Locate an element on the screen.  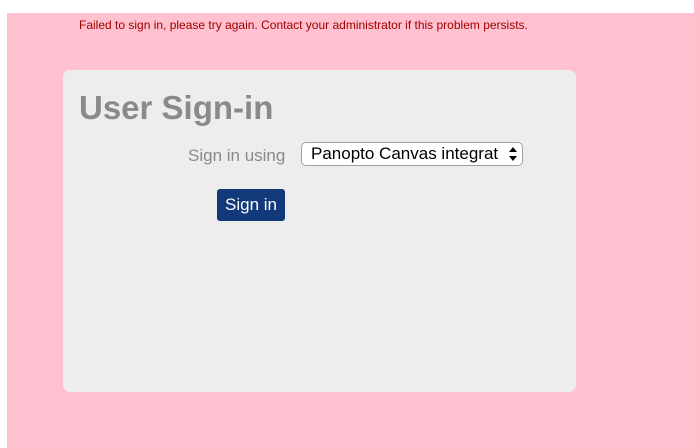
provider-select: Panopto Canvas integrat is located at coordinates (412, 154).